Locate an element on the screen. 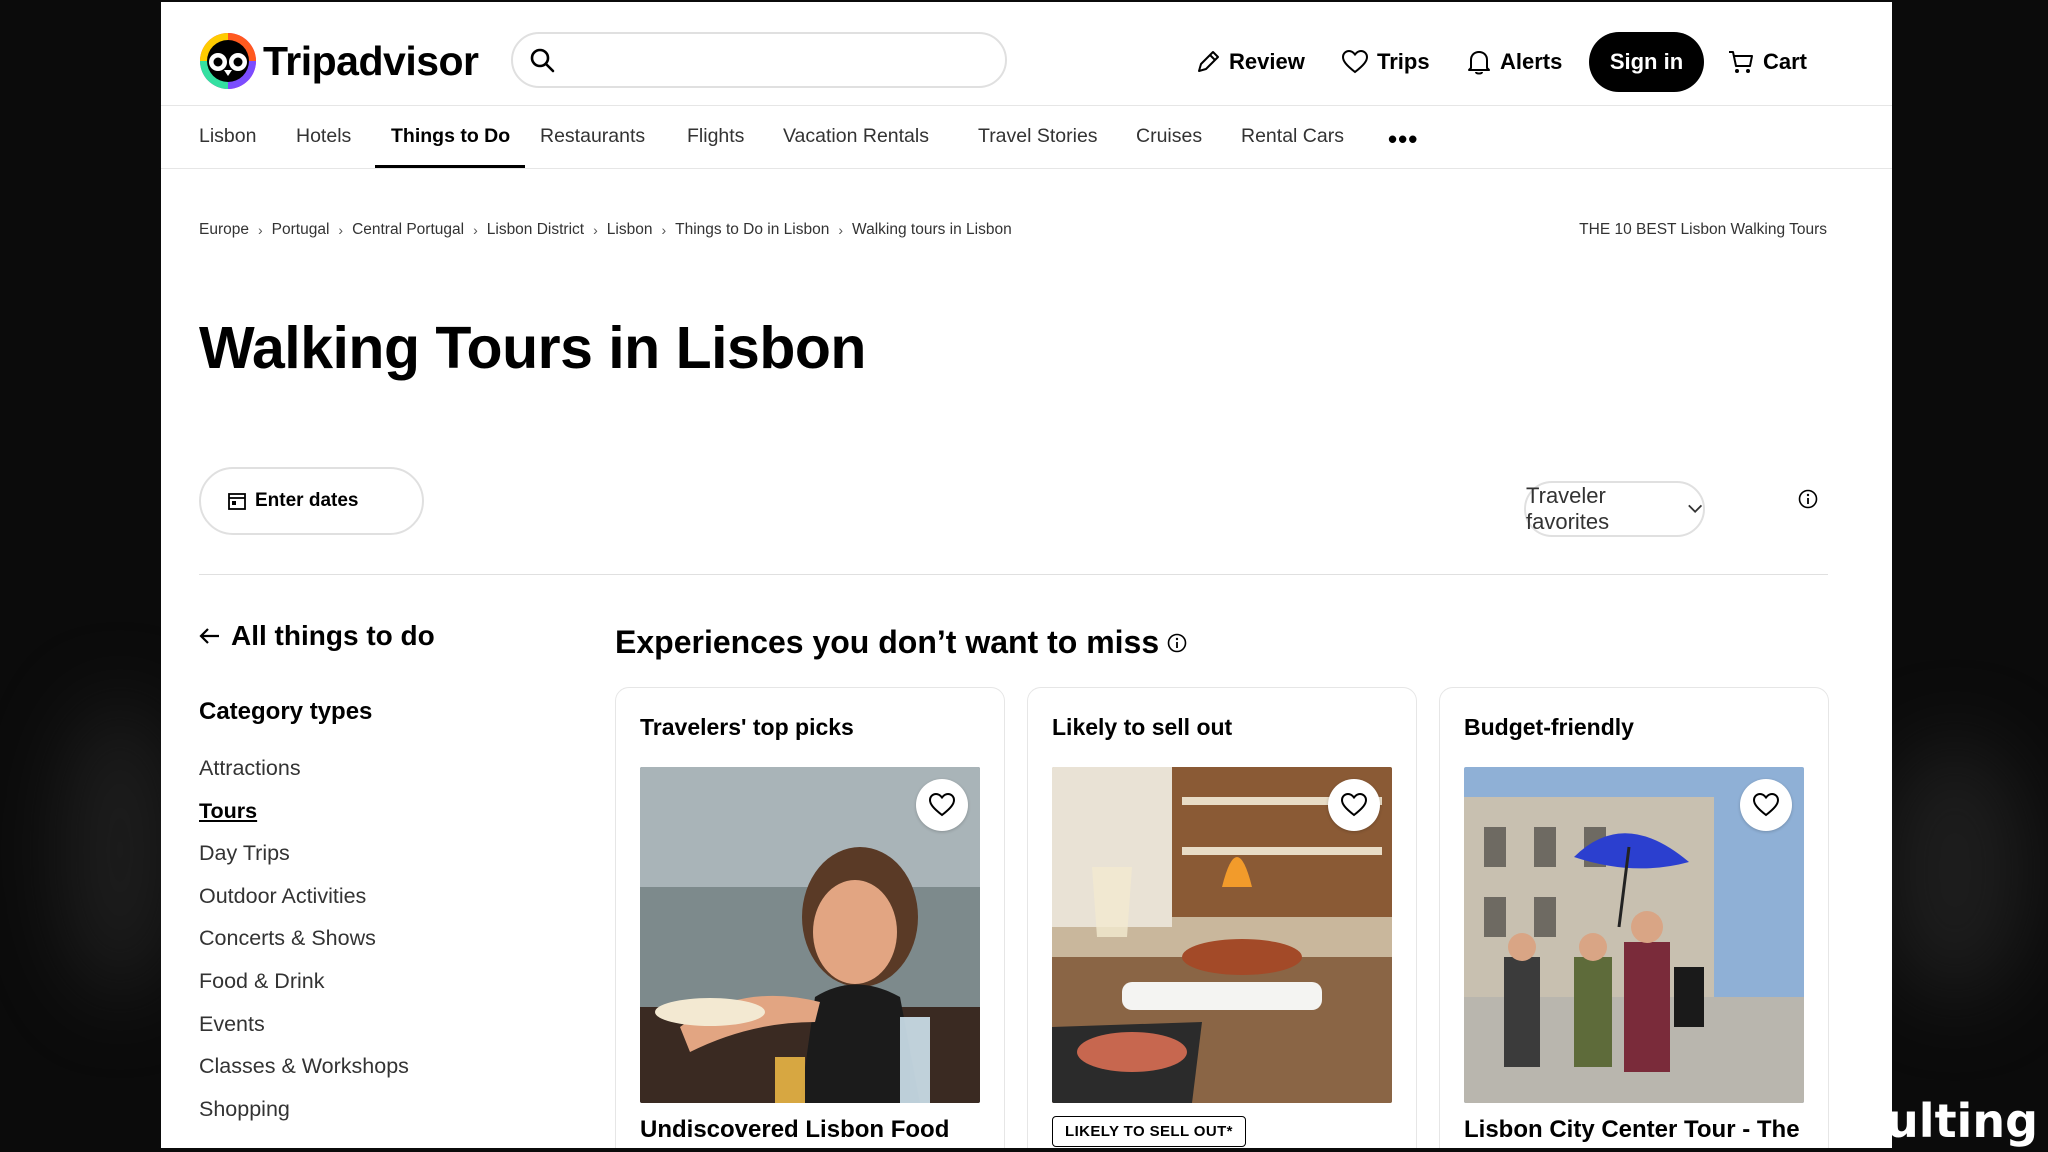 This screenshot has width=2048, height=1152. alerts-link: Alerts is located at coordinates (1514, 62).